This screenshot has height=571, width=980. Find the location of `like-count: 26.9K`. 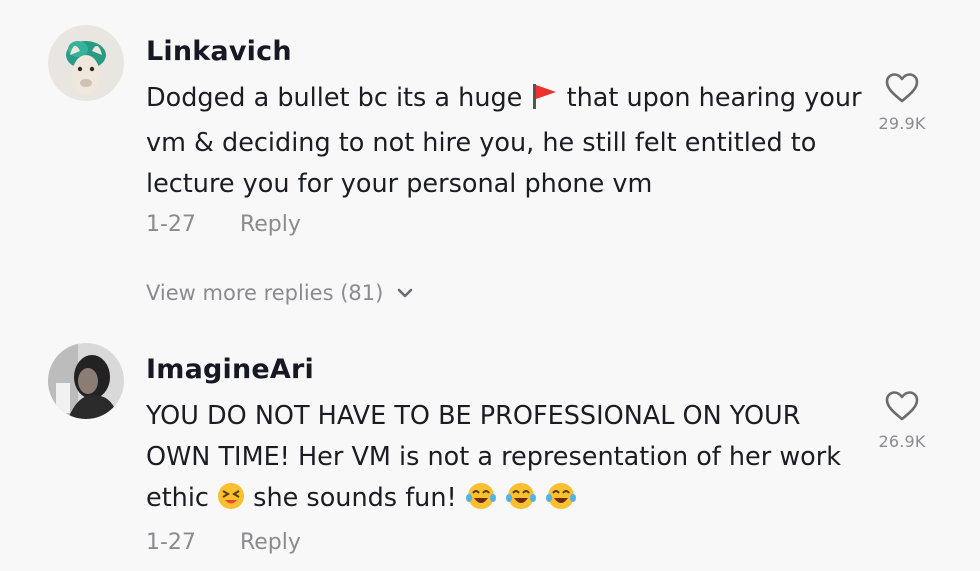

like-count: 26.9K is located at coordinates (902, 441).